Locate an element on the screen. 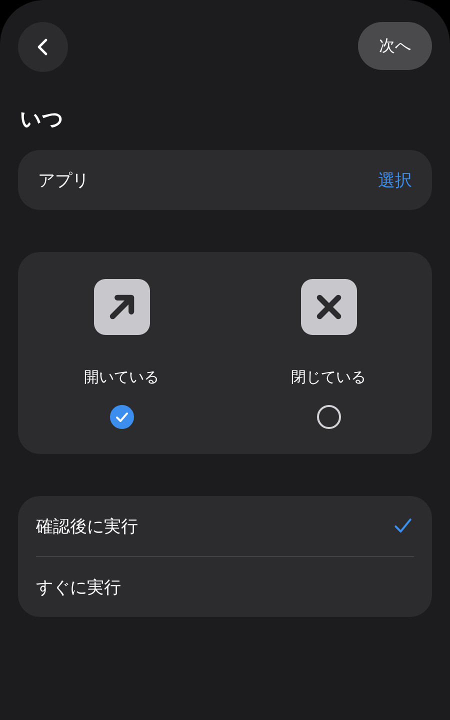 The image size is (450, 720). option-label: すぐに実行 is located at coordinates (78, 587).